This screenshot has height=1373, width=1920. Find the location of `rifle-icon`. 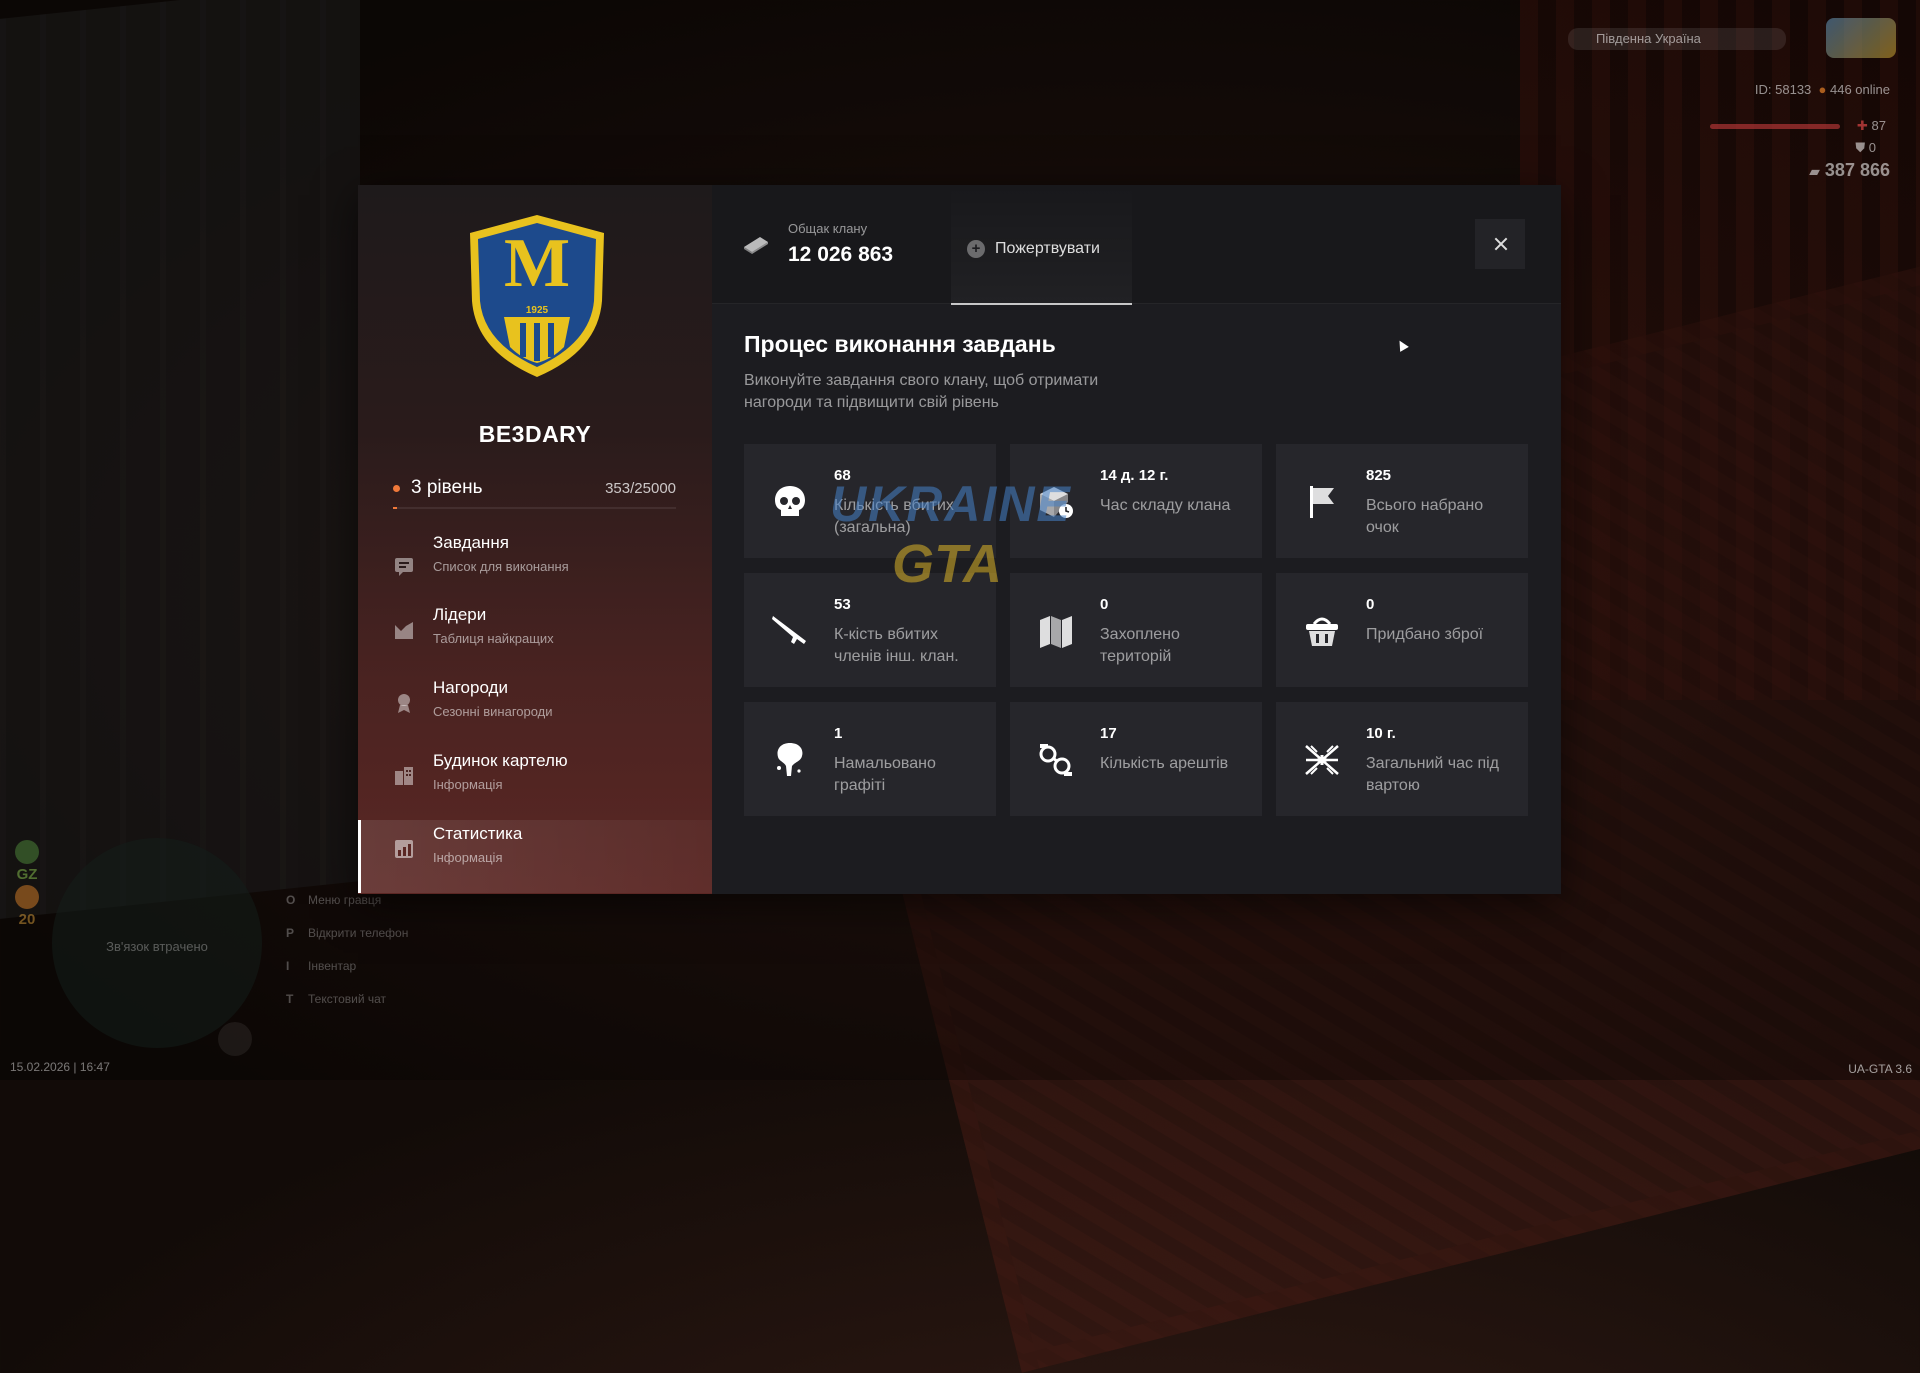

rifle-icon is located at coordinates (789, 630).